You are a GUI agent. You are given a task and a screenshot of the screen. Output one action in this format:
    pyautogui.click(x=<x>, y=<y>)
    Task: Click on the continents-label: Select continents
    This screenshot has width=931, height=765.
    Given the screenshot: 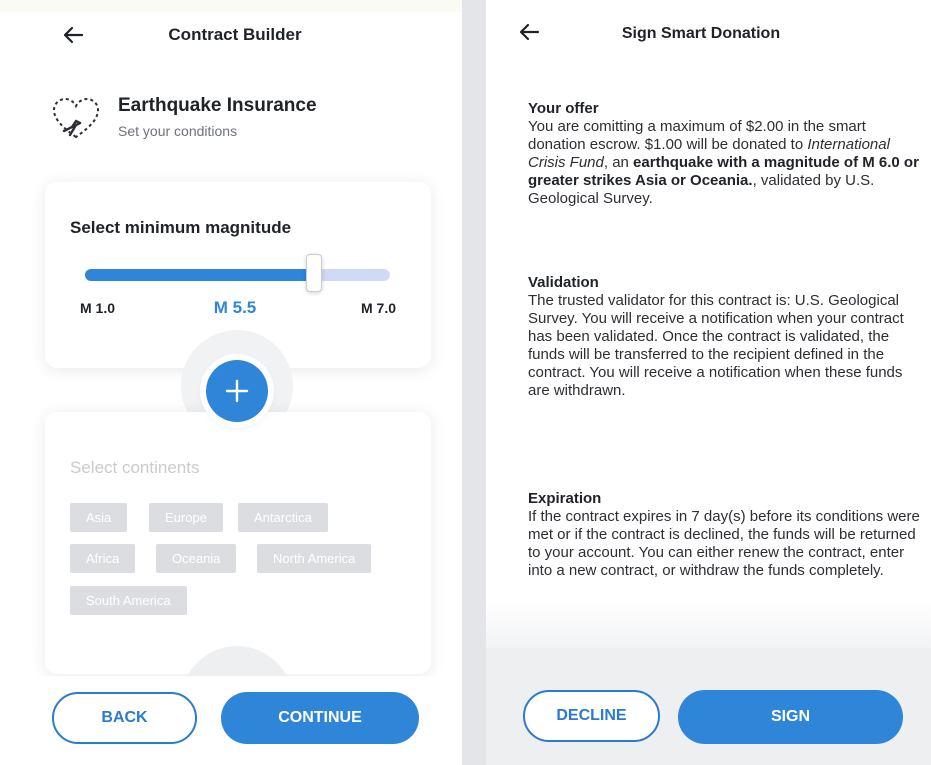 What is the action you would take?
    pyautogui.click(x=135, y=467)
    